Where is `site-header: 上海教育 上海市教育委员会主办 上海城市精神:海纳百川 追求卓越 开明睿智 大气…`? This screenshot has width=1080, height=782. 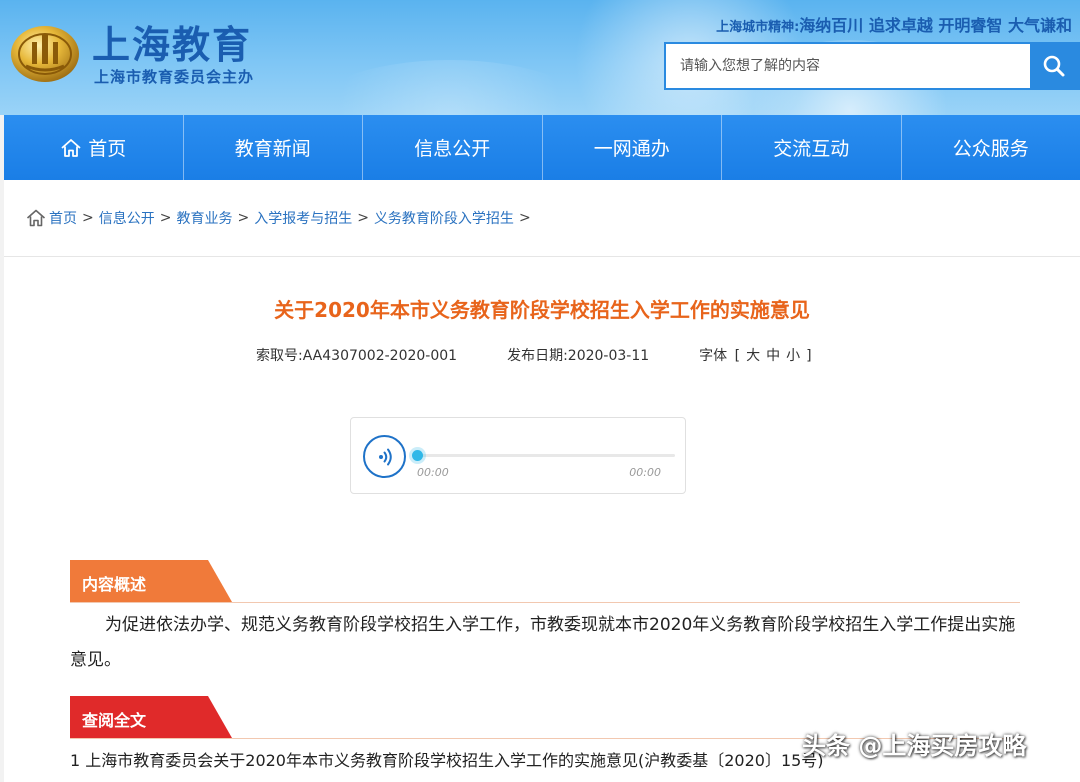 site-header: 上海教育 上海市教育委员会主办 上海城市精神:海纳百川 追求卓越 开明睿智 大气… is located at coordinates (540, 57).